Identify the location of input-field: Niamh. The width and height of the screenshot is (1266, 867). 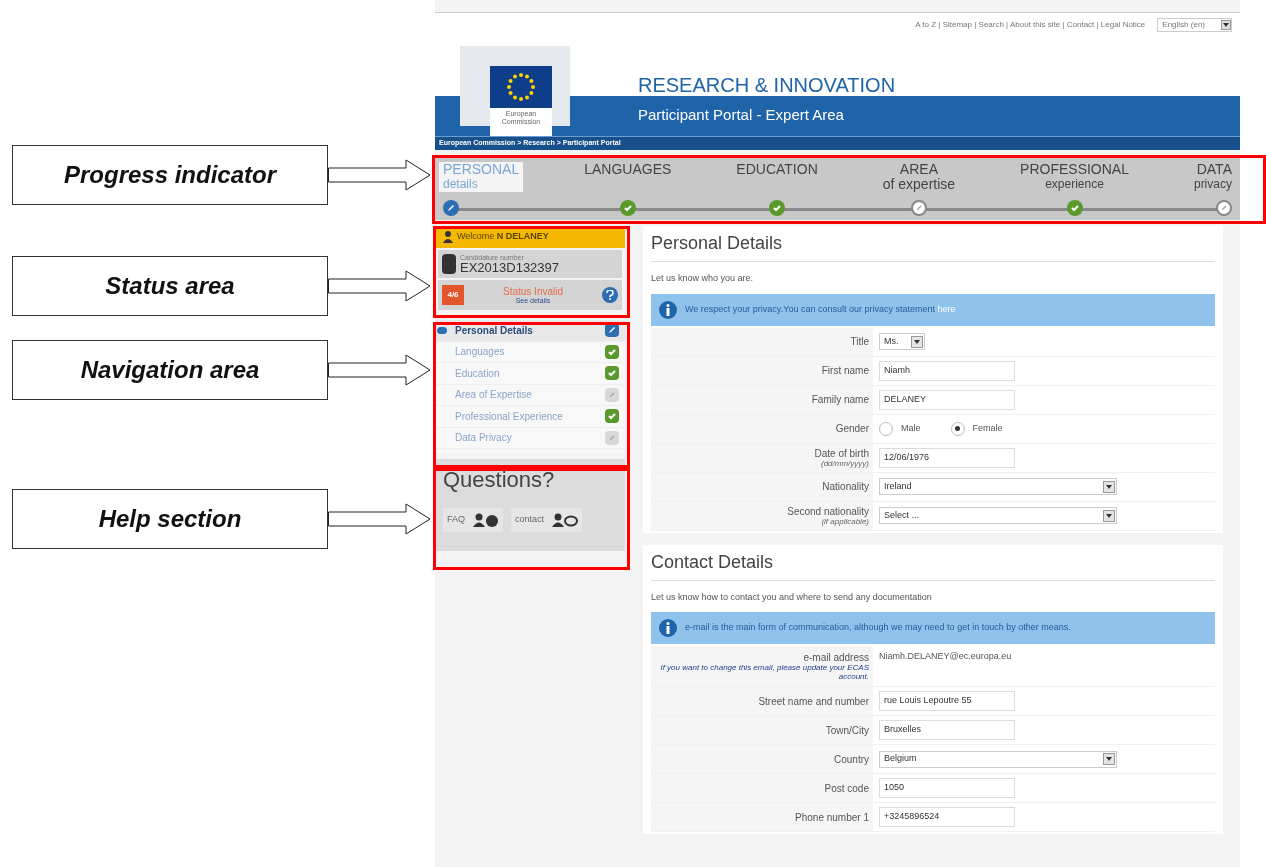
(947, 370).